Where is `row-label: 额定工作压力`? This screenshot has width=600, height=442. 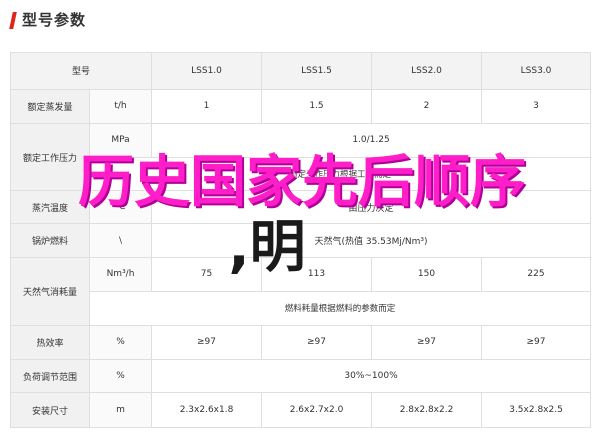 row-label: 额定工作压力 is located at coordinates (50, 157).